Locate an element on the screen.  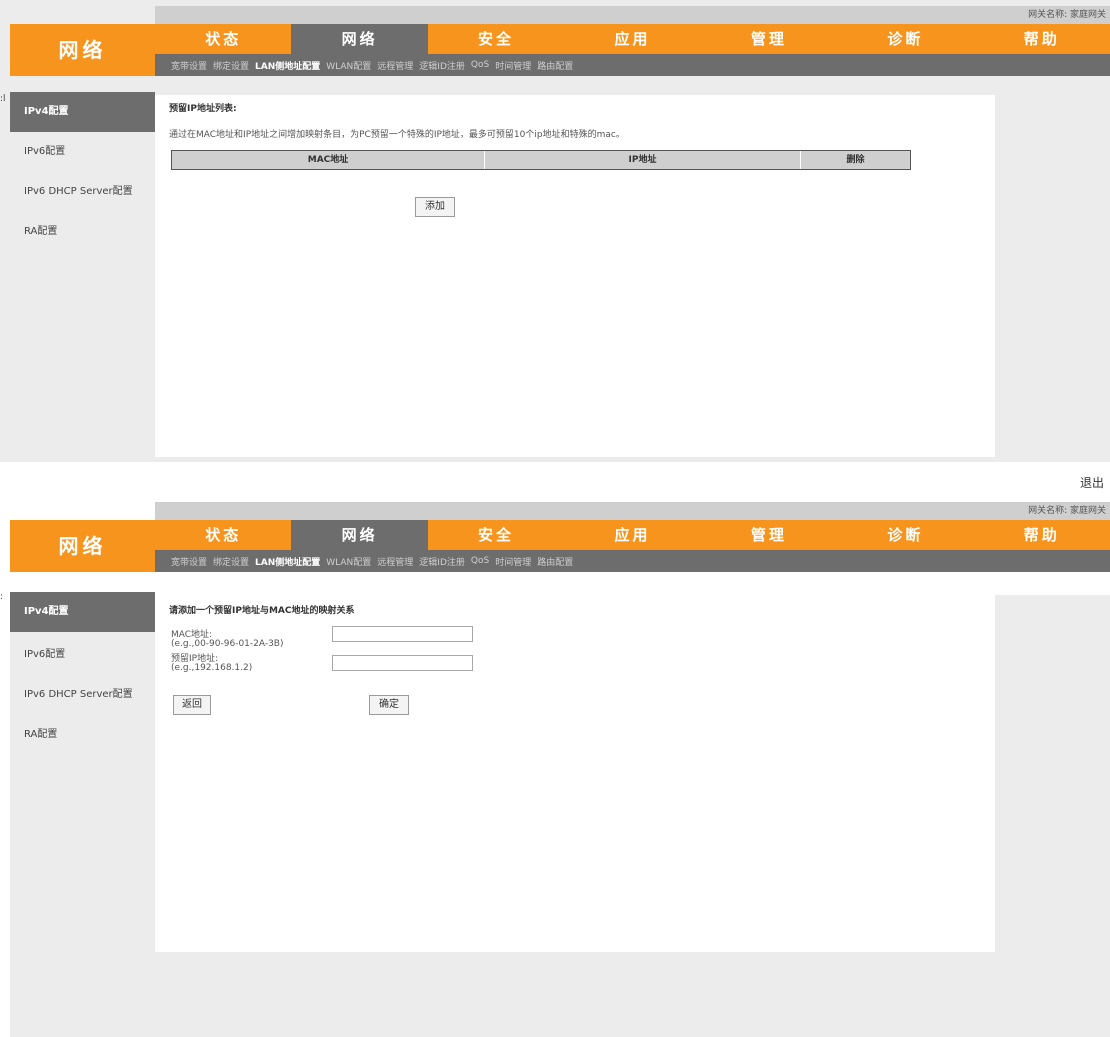
add-button: 添加 is located at coordinates (435, 207).